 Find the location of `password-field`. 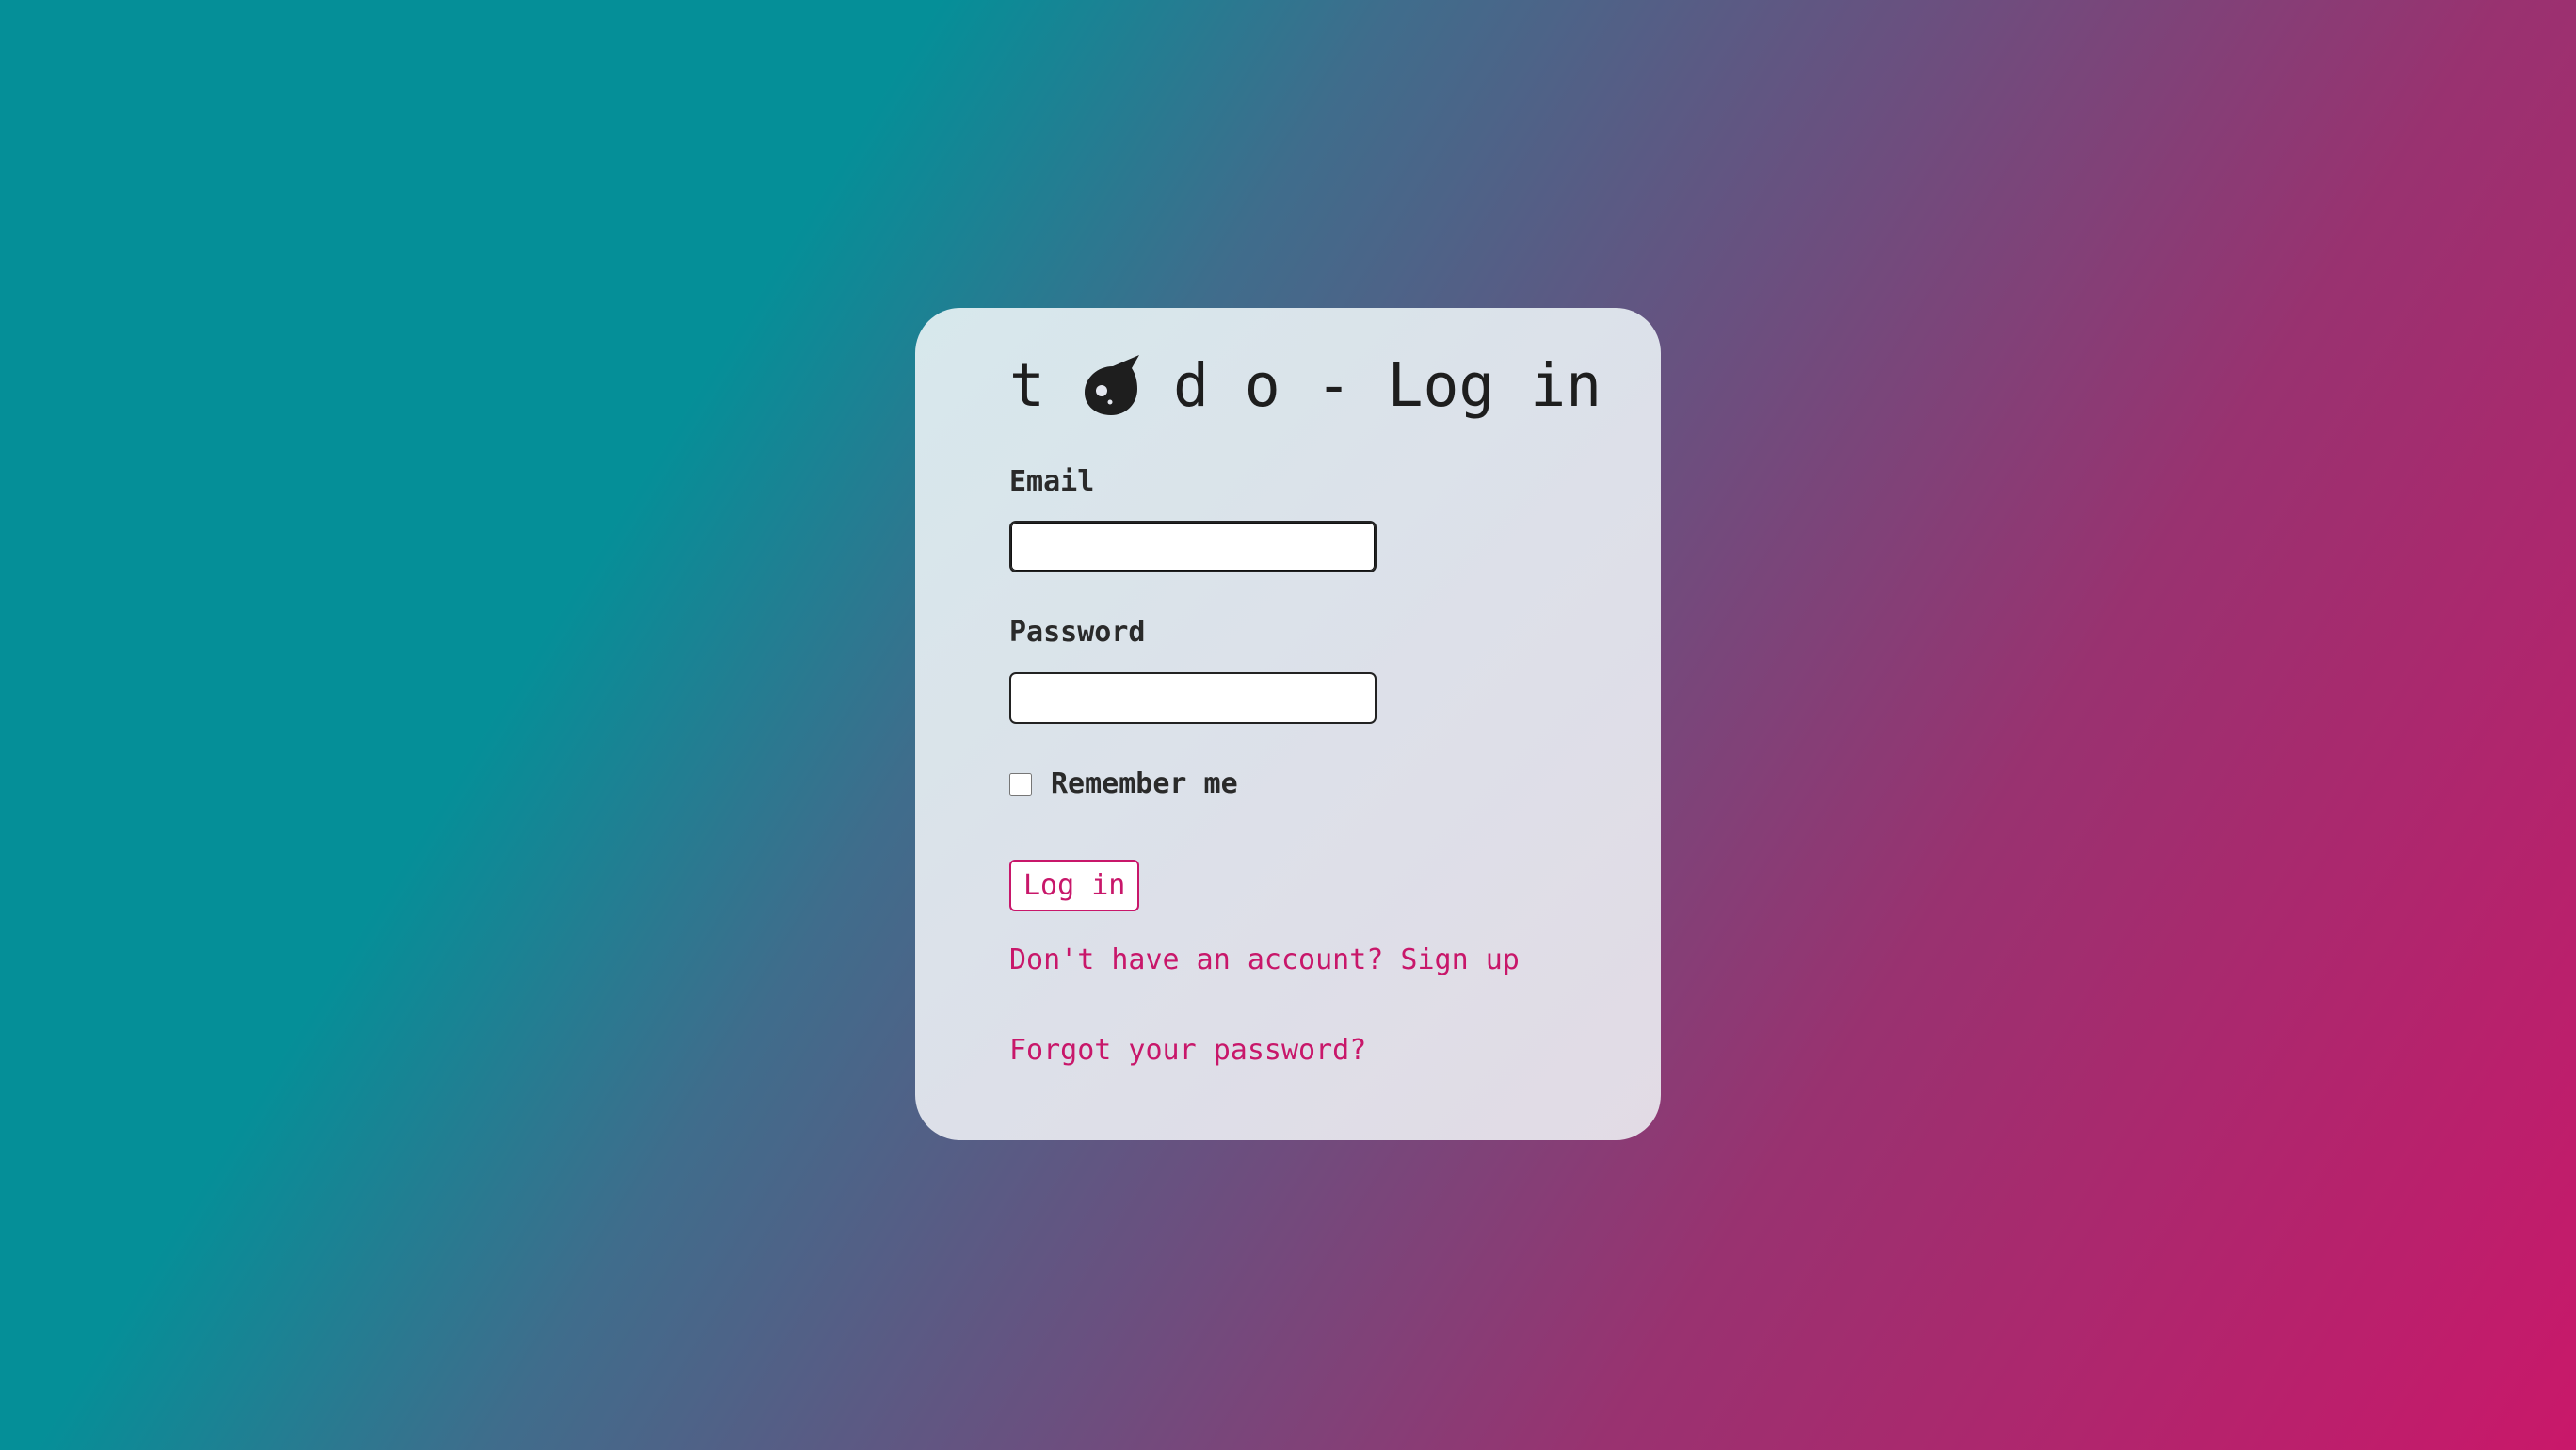

password-field is located at coordinates (1193, 698).